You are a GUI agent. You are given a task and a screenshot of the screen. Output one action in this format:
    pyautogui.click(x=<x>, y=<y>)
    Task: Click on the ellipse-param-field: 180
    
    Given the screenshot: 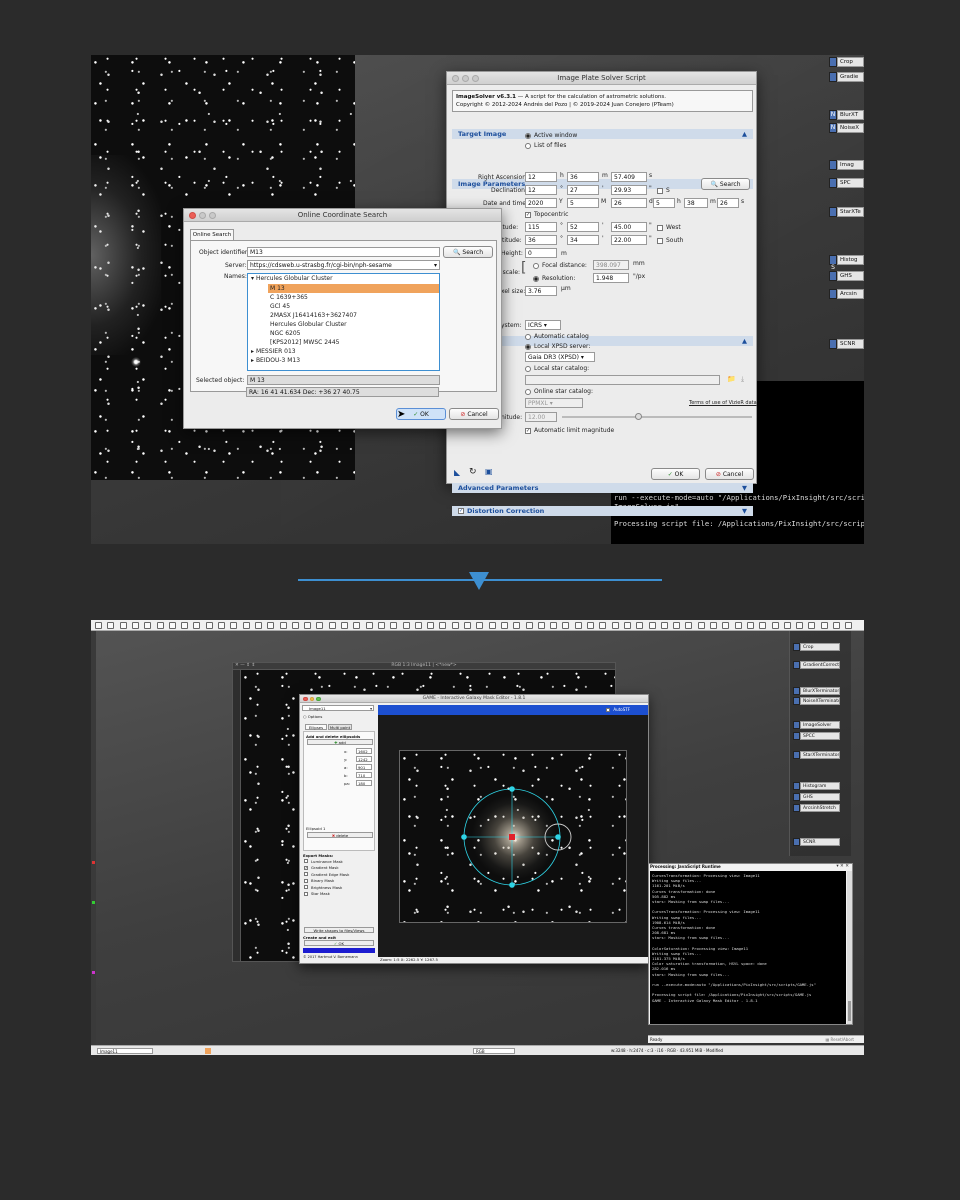 What is the action you would take?
    pyautogui.click(x=364, y=783)
    